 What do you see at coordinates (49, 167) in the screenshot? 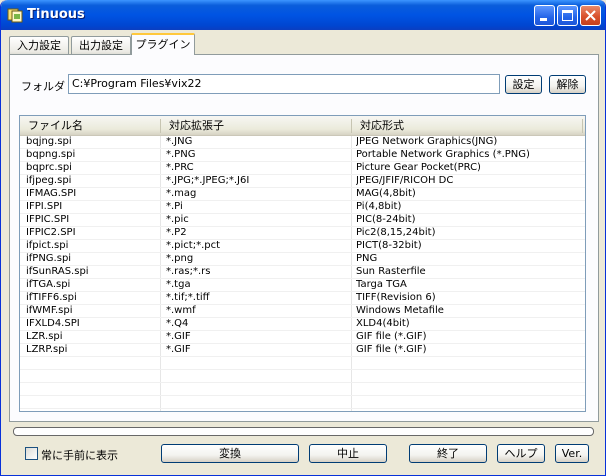
I see `cell-filename: bqprc.spi` at bounding box center [49, 167].